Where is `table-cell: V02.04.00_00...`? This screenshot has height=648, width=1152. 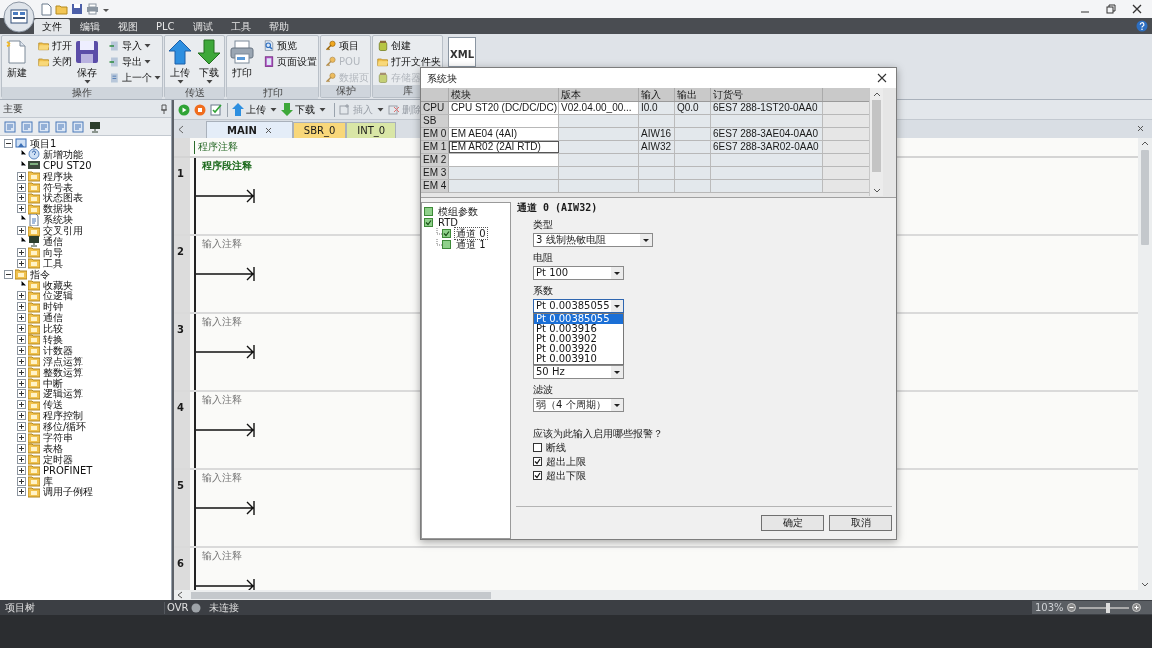 table-cell: V02.04.00_00... is located at coordinates (599, 108).